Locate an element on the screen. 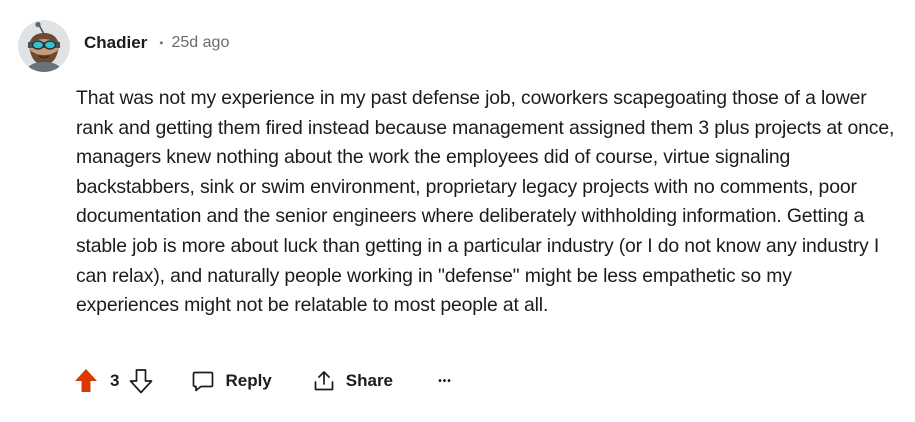 This screenshot has width=915, height=422. reply-label: Reply is located at coordinates (248, 380).